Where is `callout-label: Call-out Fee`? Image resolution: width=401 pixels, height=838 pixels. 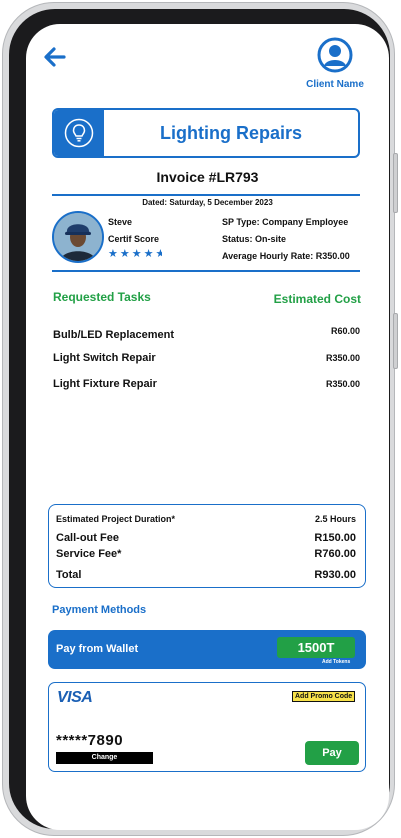 callout-label: Call-out Fee is located at coordinates (87, 538).